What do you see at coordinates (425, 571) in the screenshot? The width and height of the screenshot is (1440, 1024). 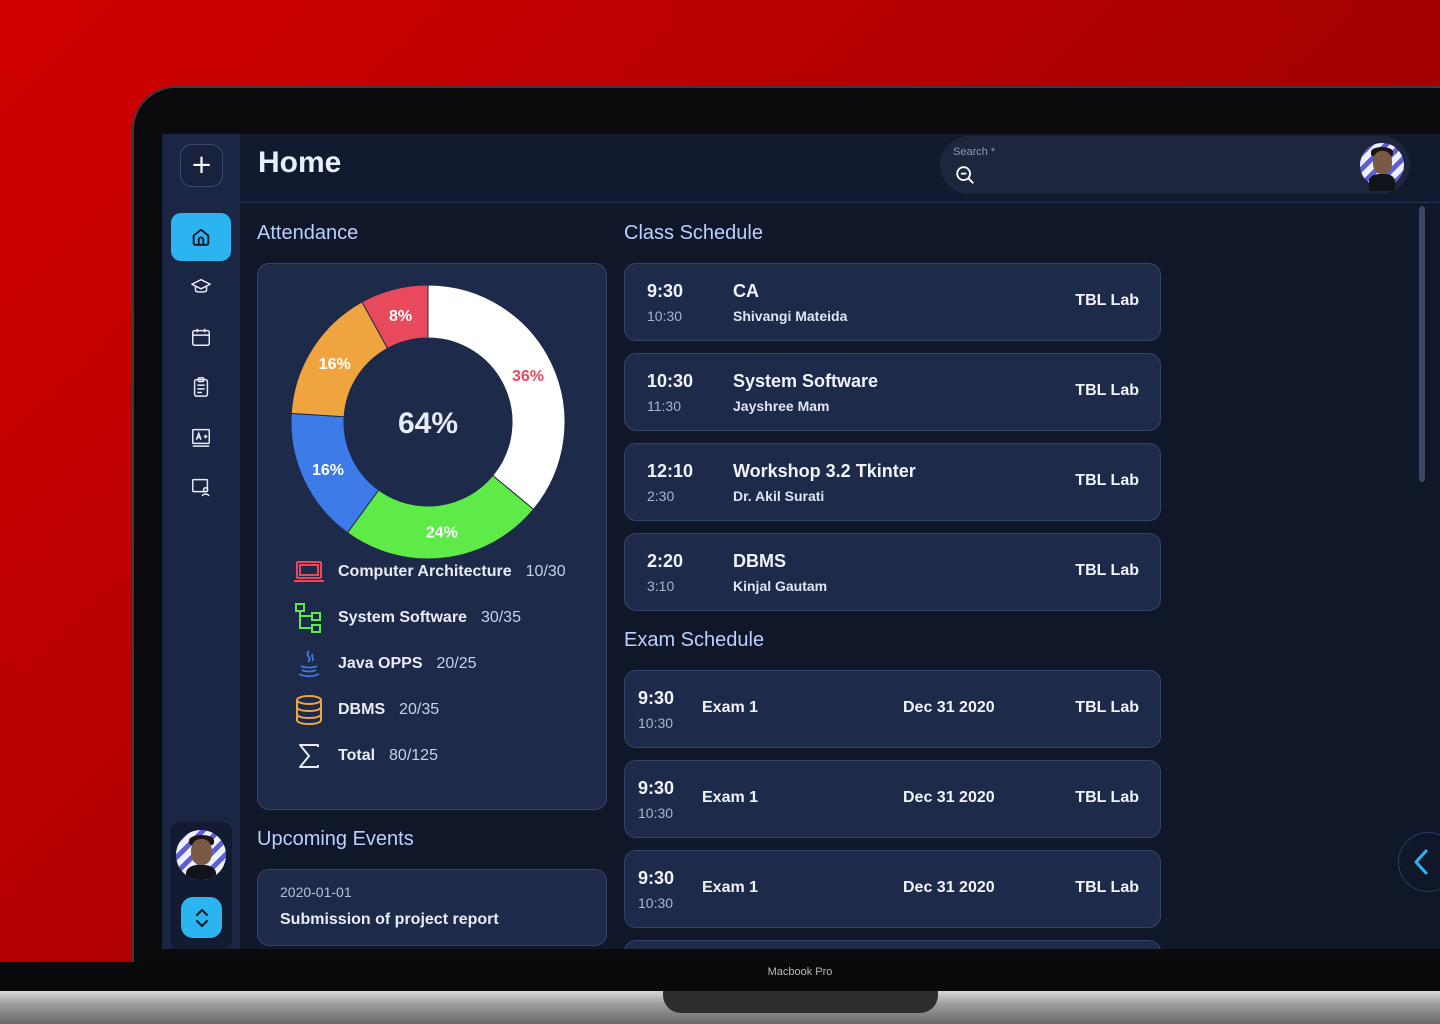 I see `subject-name: Computer Architecture` at bounding box center [425, 571].